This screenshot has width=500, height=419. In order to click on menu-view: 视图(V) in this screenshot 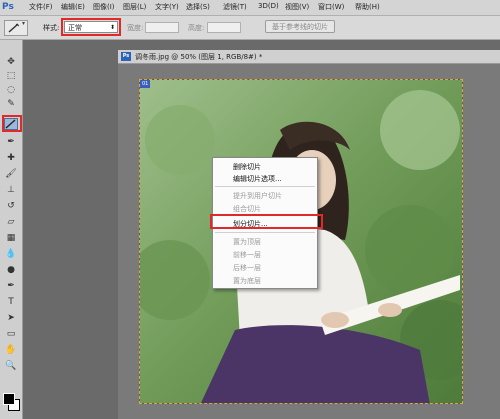, I will do `click(297, 7)`.